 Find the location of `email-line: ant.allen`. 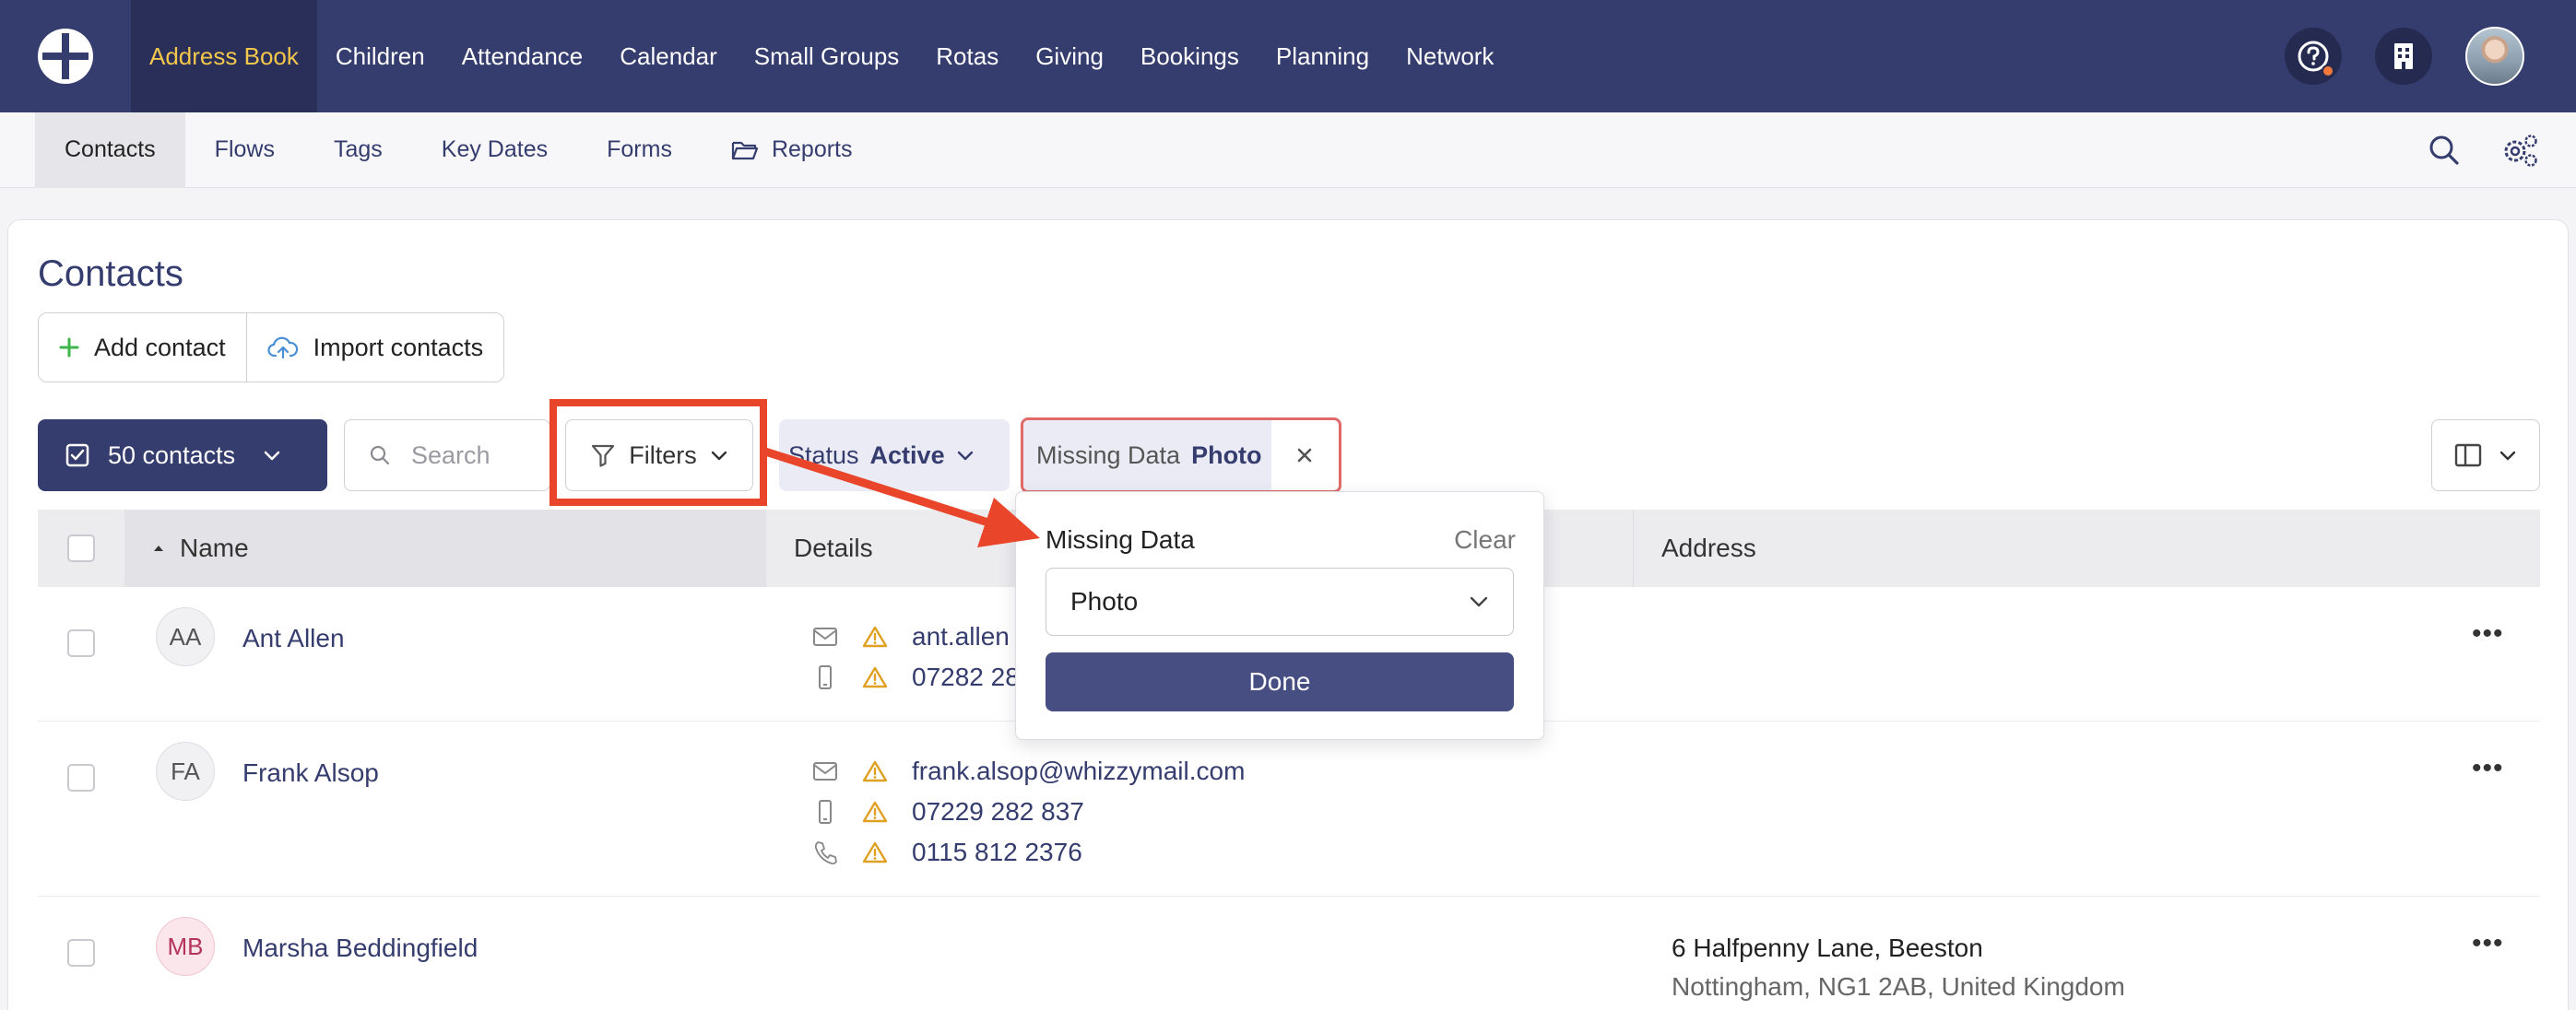

email-line: ant.allen is located at coordinates (911, 636).